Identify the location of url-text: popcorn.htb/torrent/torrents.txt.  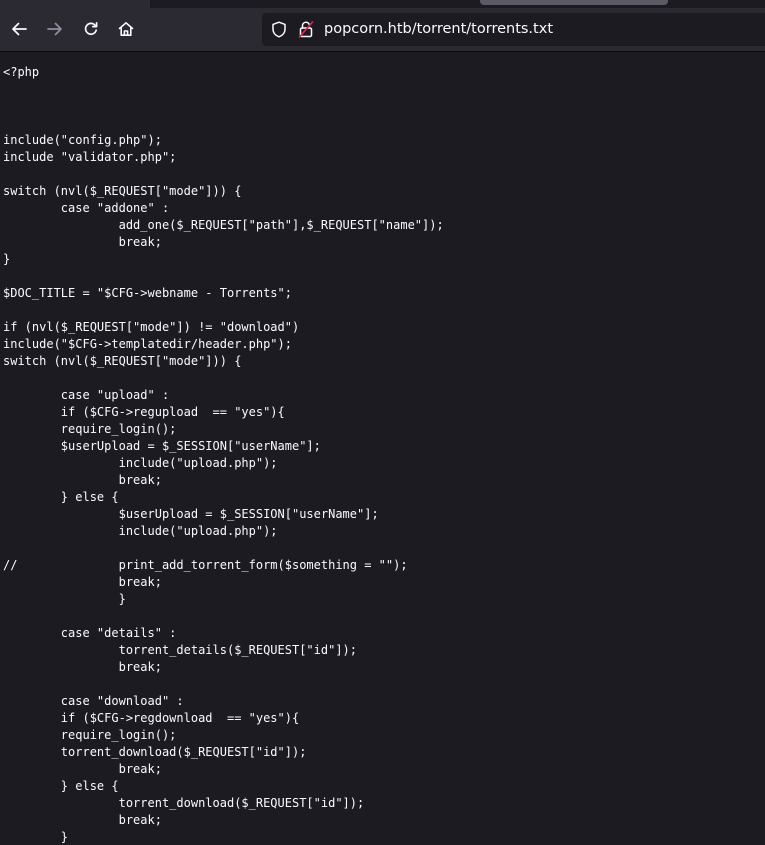
(438, 29).